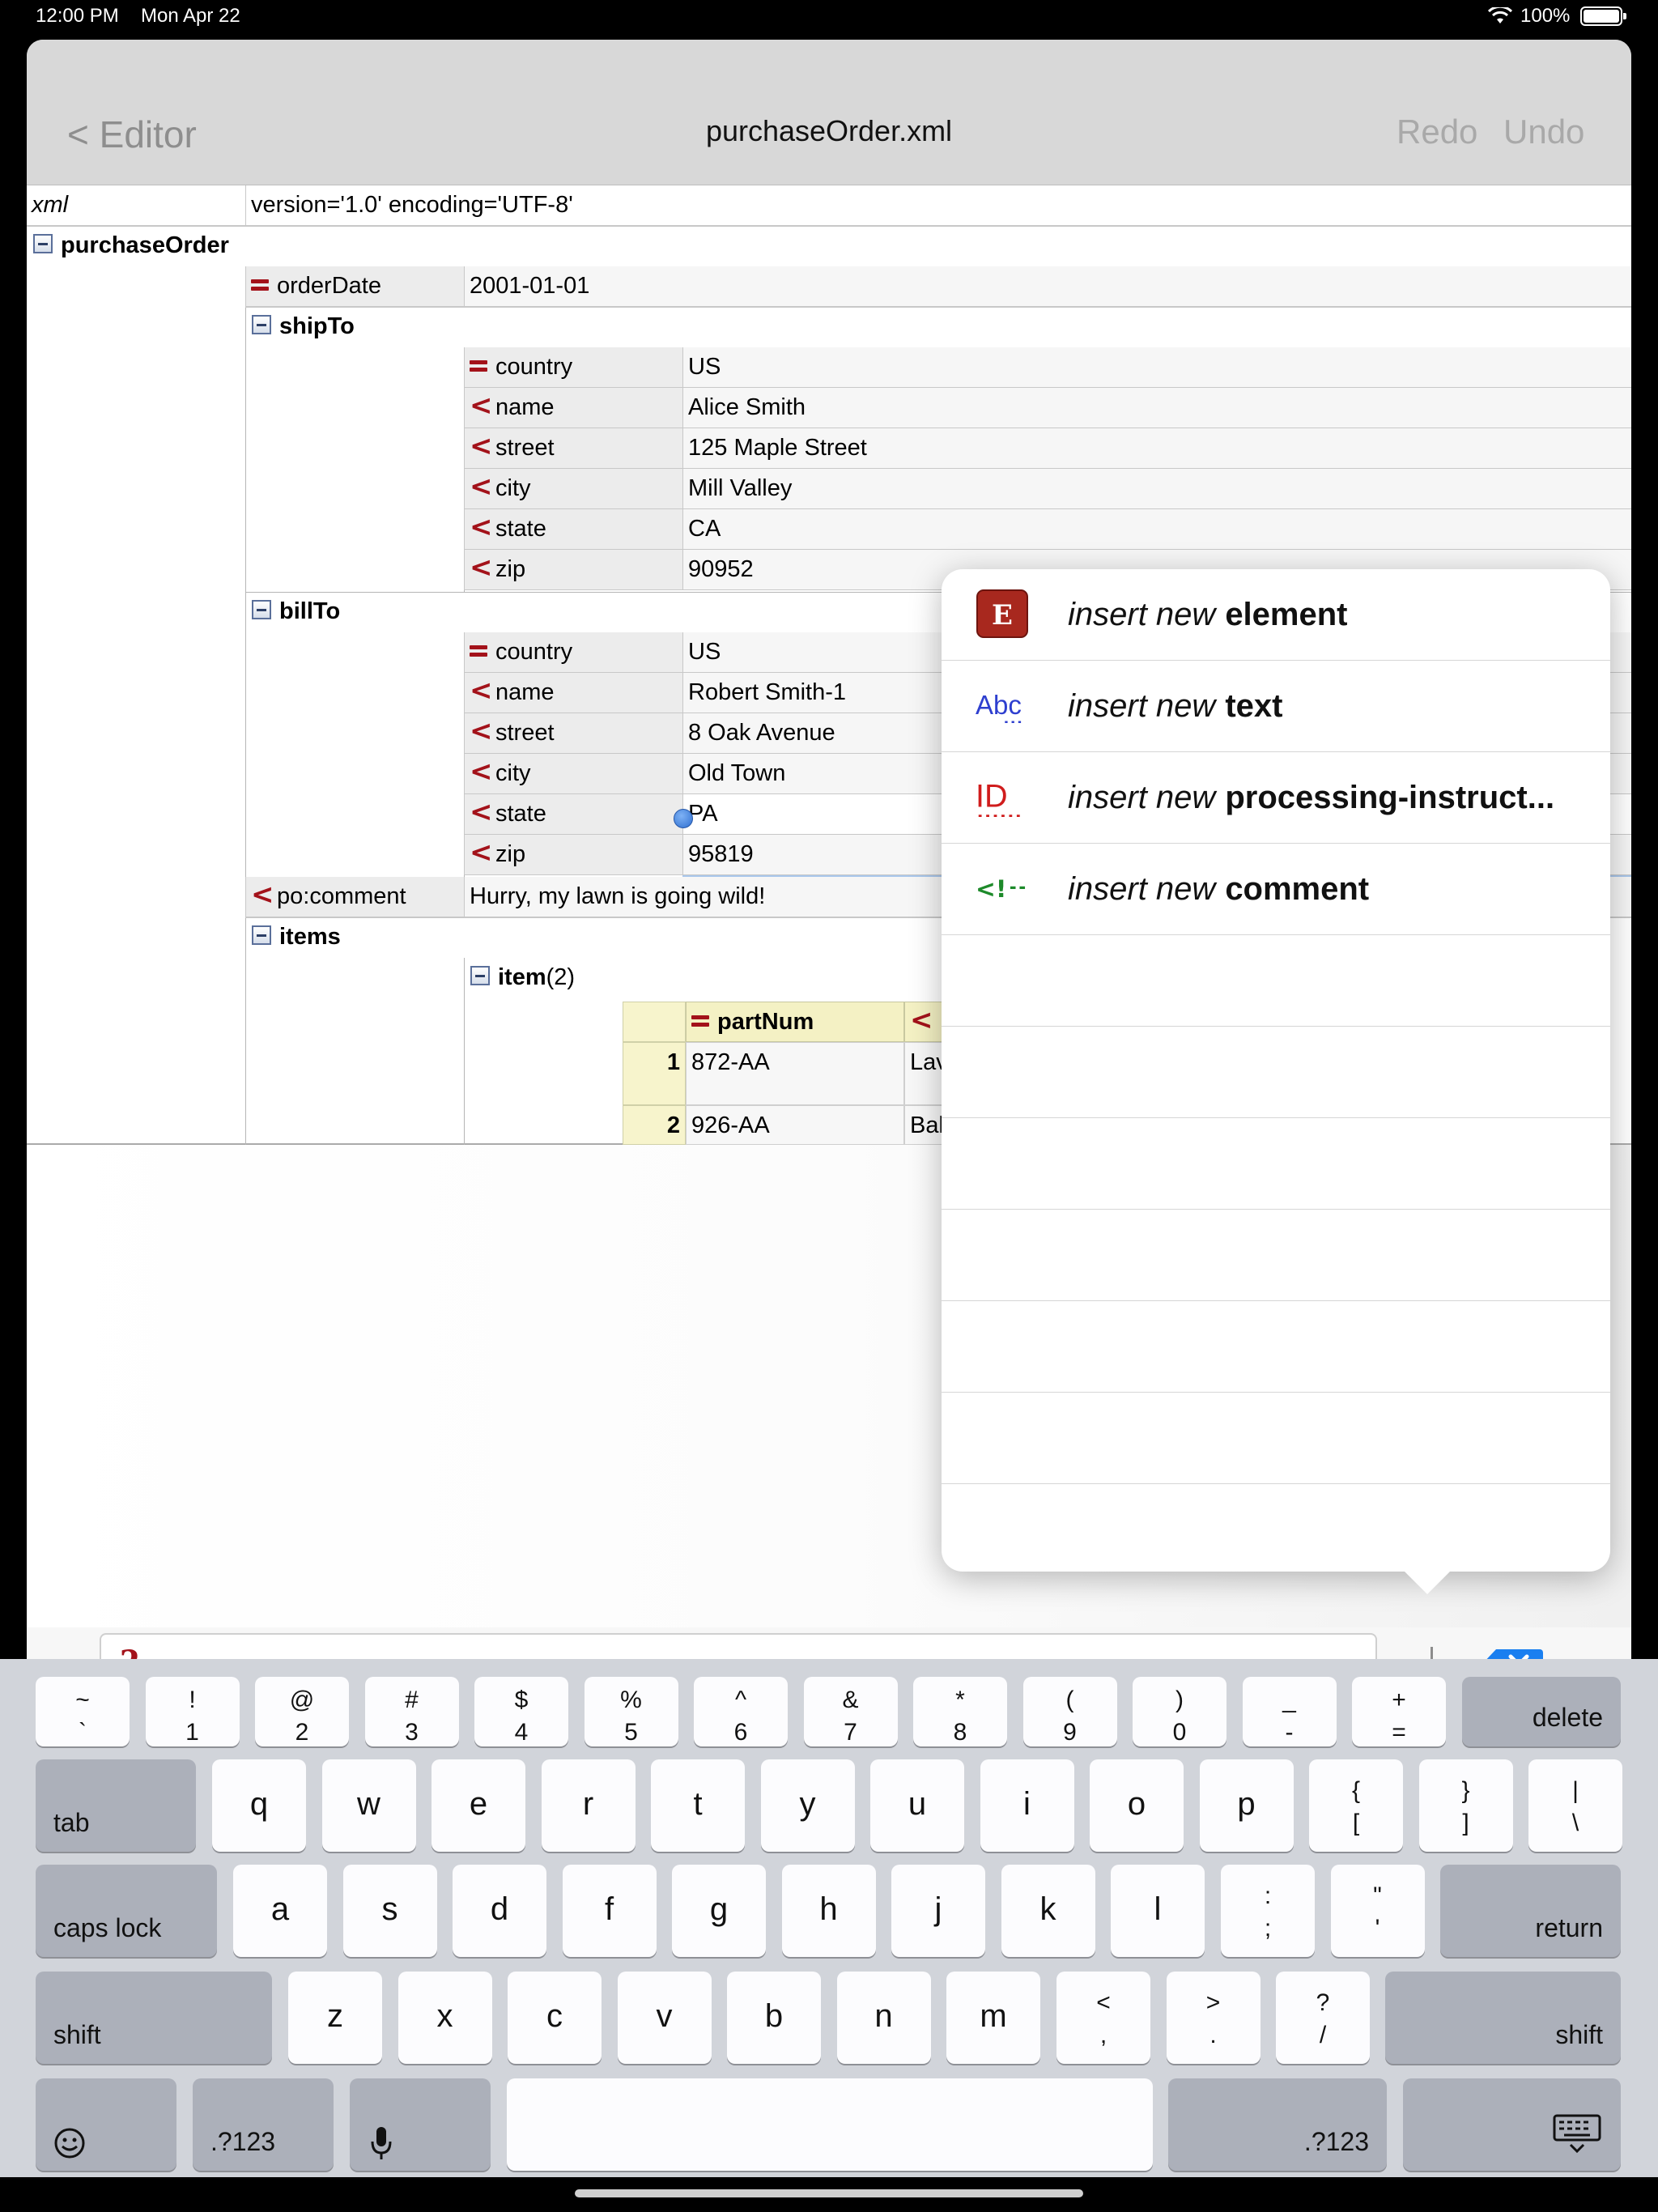 The width and height of the screenshot is (1658, 2212). What do you see at coordinates (795, 1073) in the screenshot?
I see `table-cell-partnum: 872-AA` at bounding box center [795, 1073].